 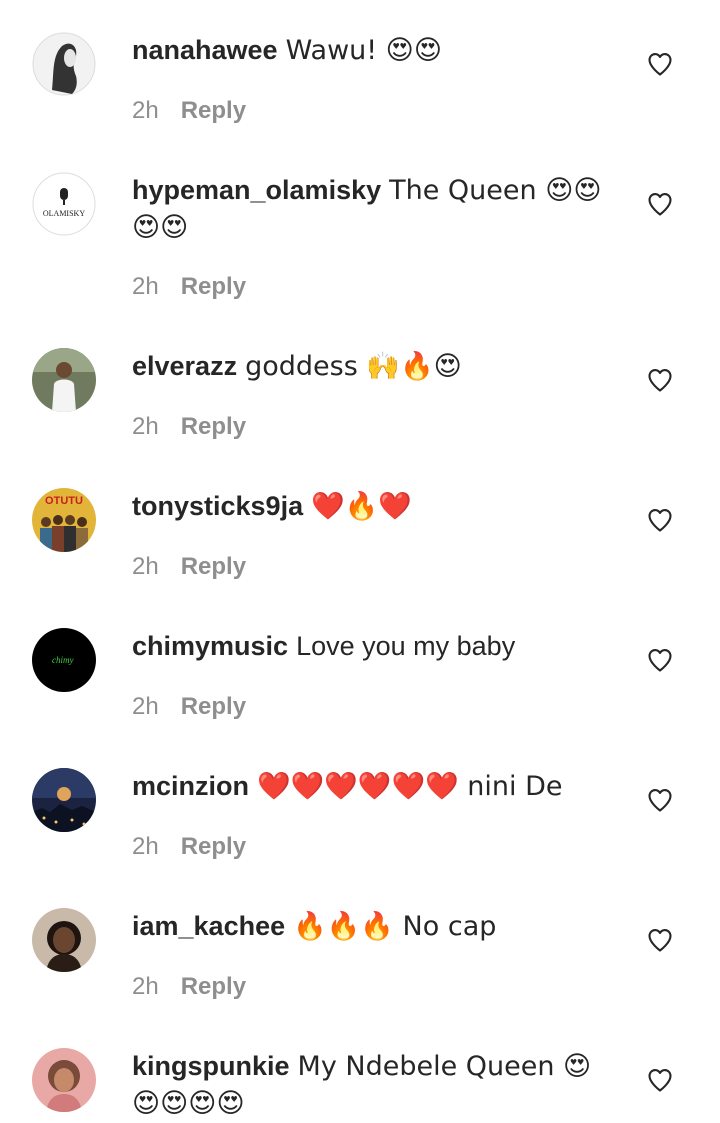 I want to click on comment-text: kingspunkie My Ndebele Queen 😍😍😍😍😍, so click(x=372, y=1085).